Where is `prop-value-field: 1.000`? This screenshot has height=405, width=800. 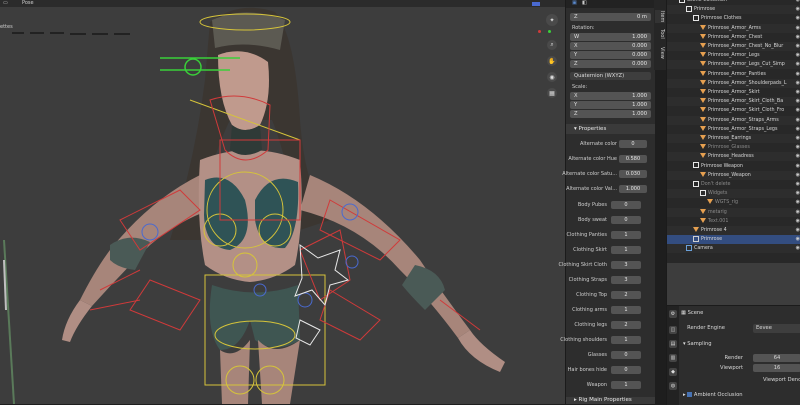
prop-value-field: 1.000 is located at coordinates (633, 189).